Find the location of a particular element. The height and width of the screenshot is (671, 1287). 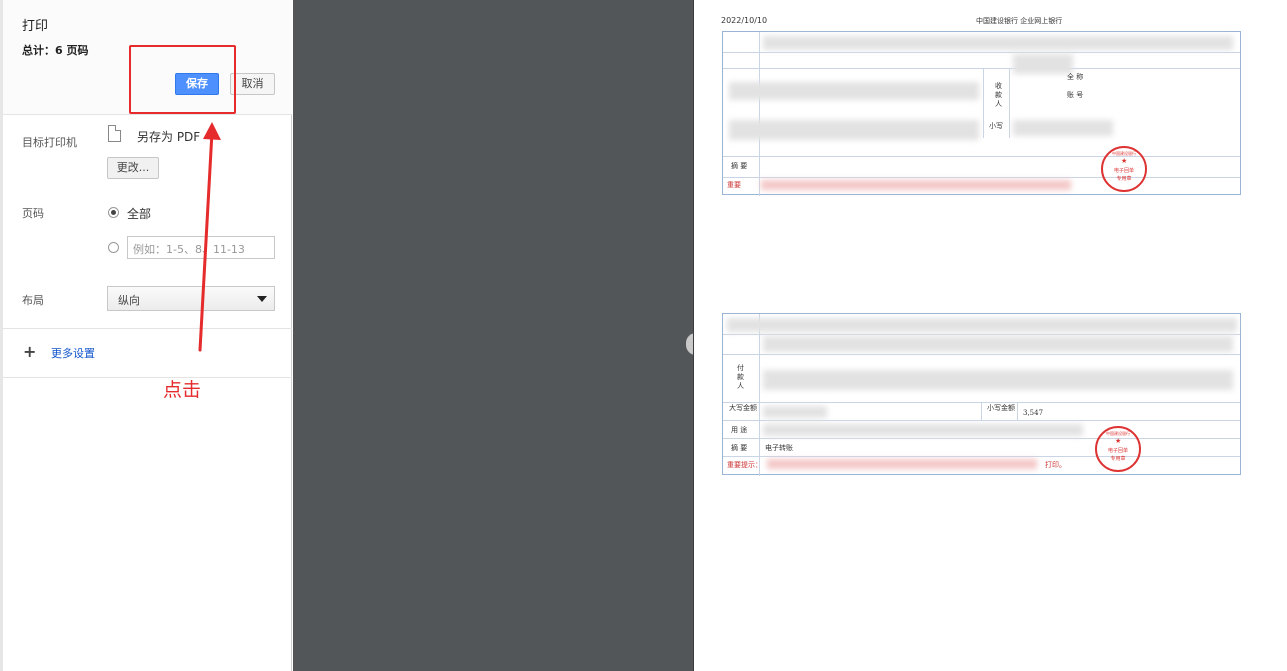

pages-custom-radio is located at coordinates (113, 247).